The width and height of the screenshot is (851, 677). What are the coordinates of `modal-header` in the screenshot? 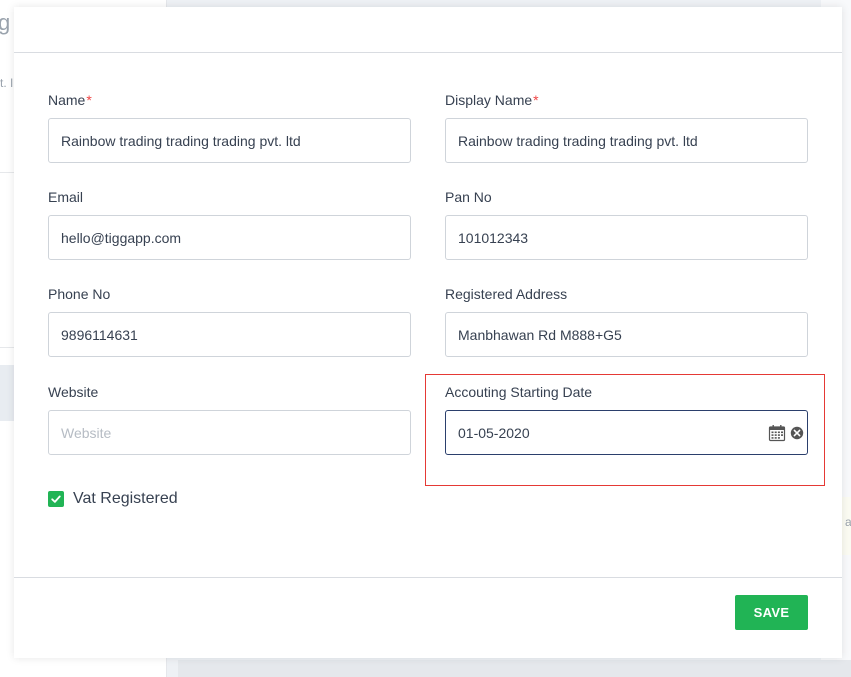 It's located at (428, 30).